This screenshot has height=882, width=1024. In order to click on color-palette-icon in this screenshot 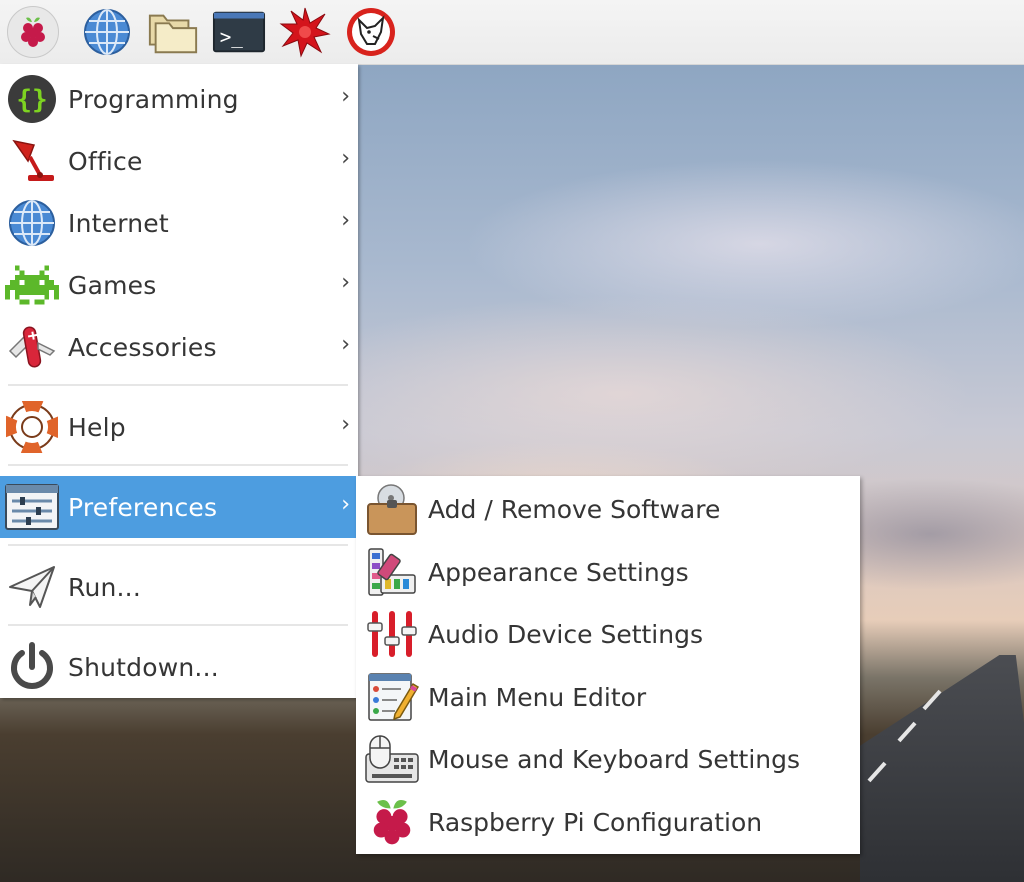, I will do `click(392, 572)`.